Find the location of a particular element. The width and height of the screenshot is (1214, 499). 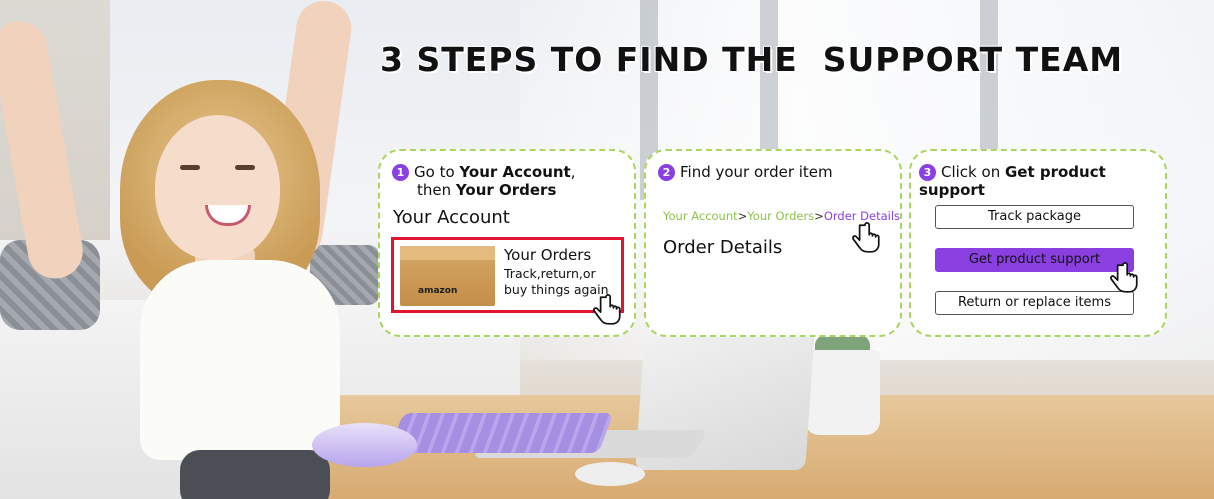

step-number-badge: 3 is located at coordinates (927, 172).